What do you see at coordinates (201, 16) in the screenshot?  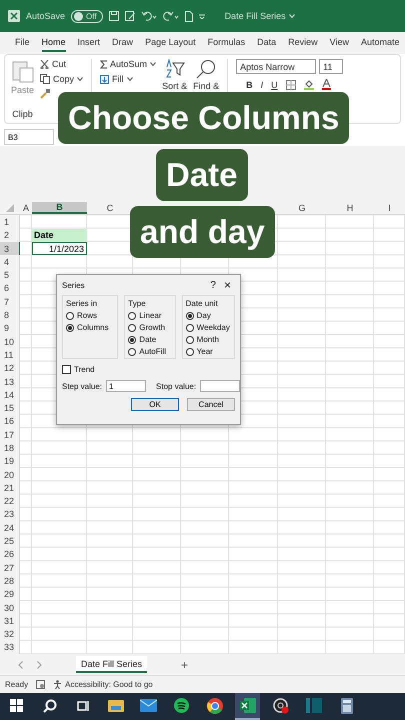 I see `customize-icon` at bounding box center [201, 16].